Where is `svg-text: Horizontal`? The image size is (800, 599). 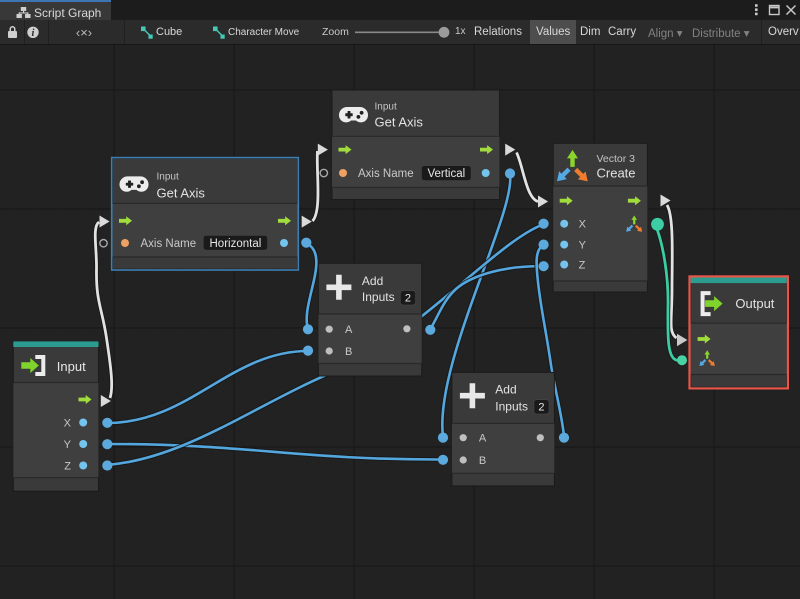
svg-text: Horizontal is located at coordinates (236, 244).